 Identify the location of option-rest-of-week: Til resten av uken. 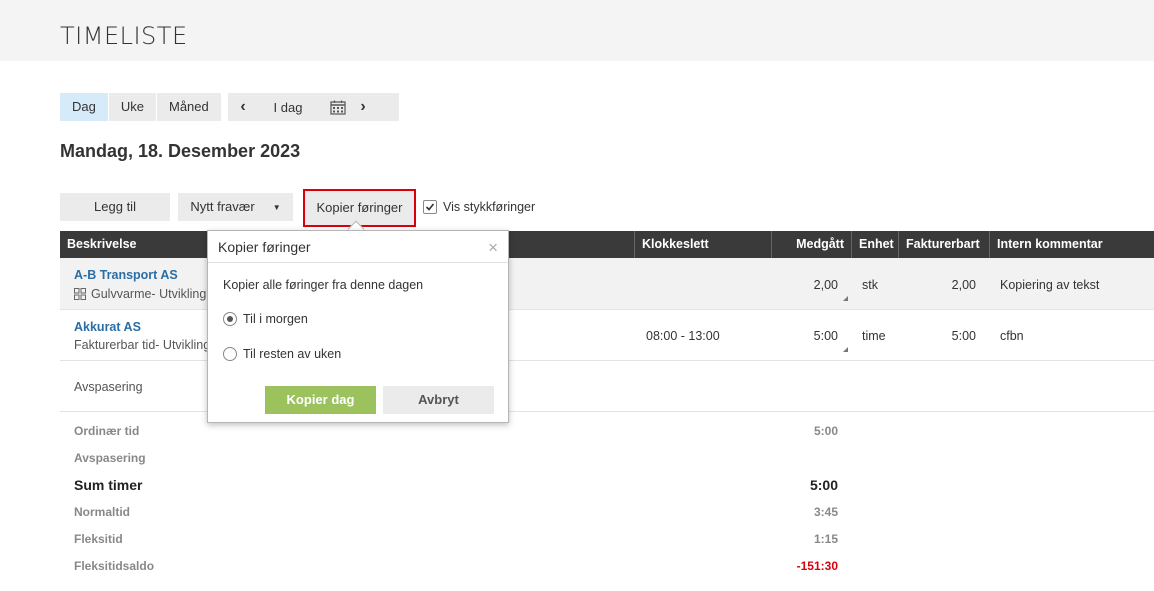
(282, 354).